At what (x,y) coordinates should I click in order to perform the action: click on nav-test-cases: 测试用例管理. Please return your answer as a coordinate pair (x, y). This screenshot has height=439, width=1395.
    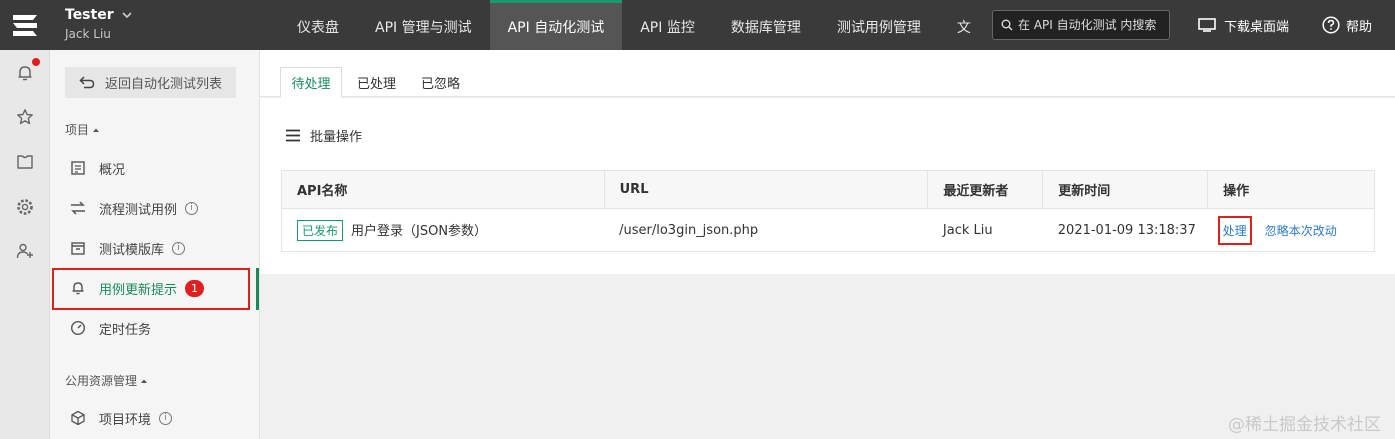
    Looking at the image, I should click on (879, 25).